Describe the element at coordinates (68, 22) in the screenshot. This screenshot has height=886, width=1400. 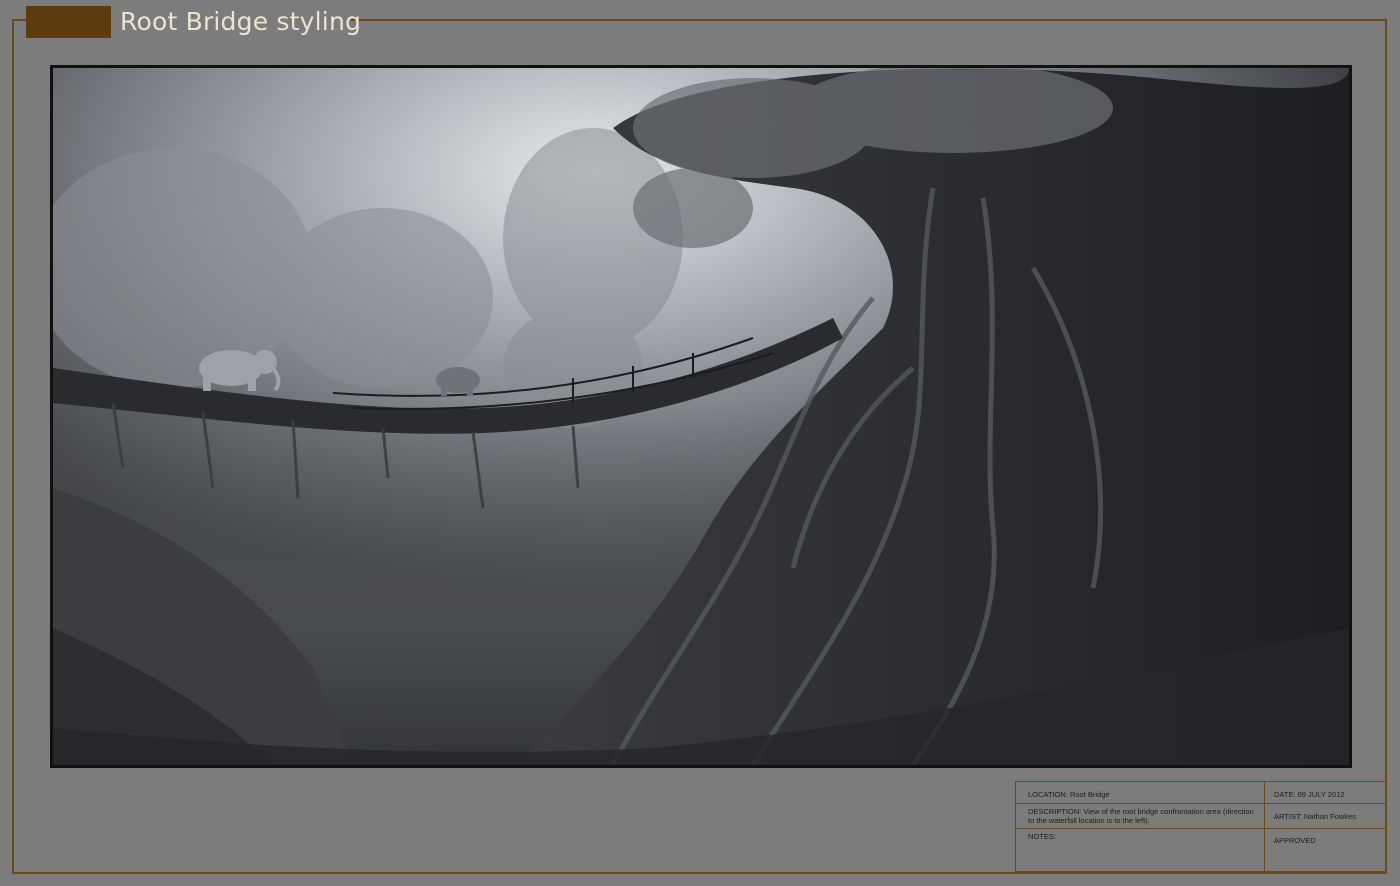
I see `title-color-block` at that location.